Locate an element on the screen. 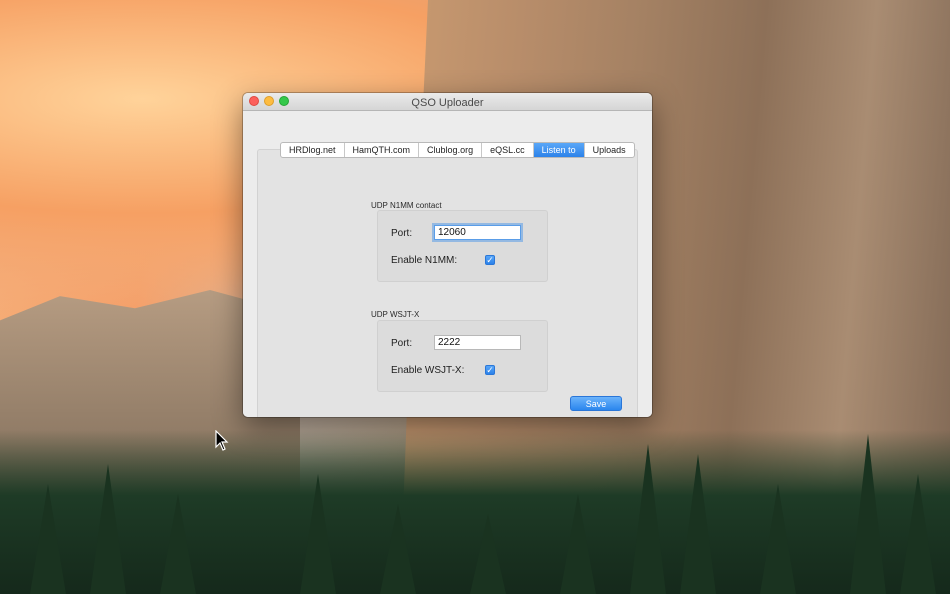 Image resolution: width=950 pixels, height=594 pixels. title-bar: QSO Uploader is located at coordinates (447, 102).